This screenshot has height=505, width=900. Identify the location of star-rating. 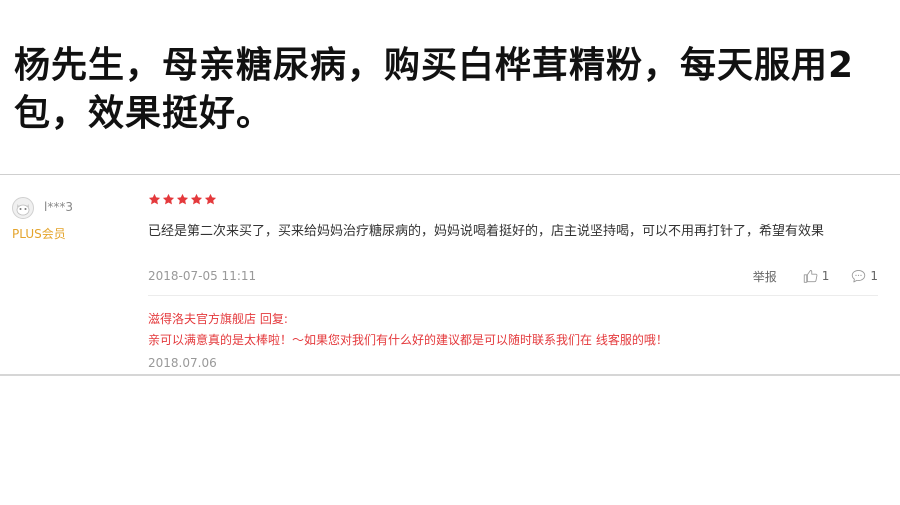
(182, 201).